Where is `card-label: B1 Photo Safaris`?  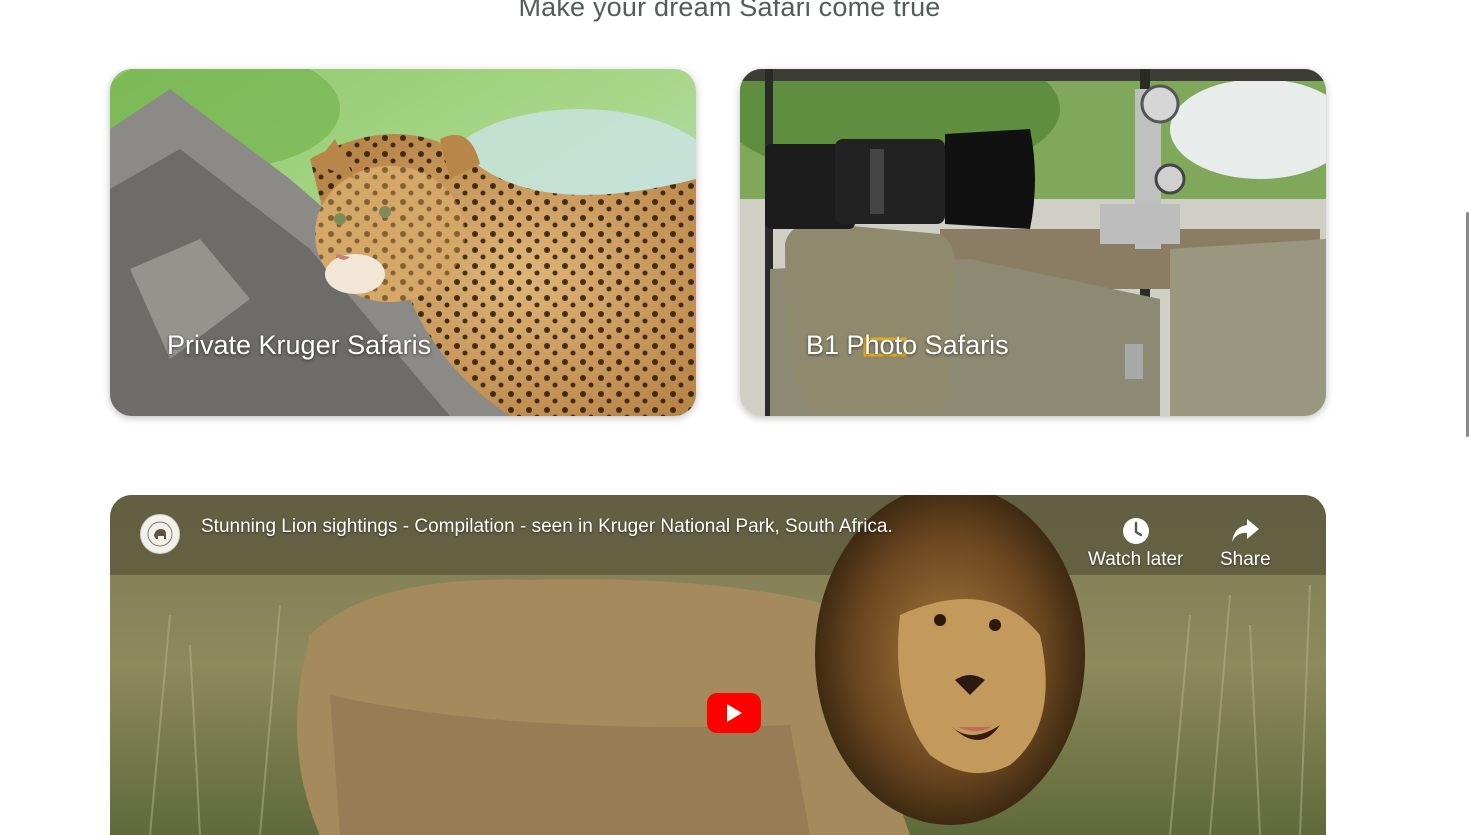
card-label: B1 Photo Safaris is located at coordinates (907, 345).